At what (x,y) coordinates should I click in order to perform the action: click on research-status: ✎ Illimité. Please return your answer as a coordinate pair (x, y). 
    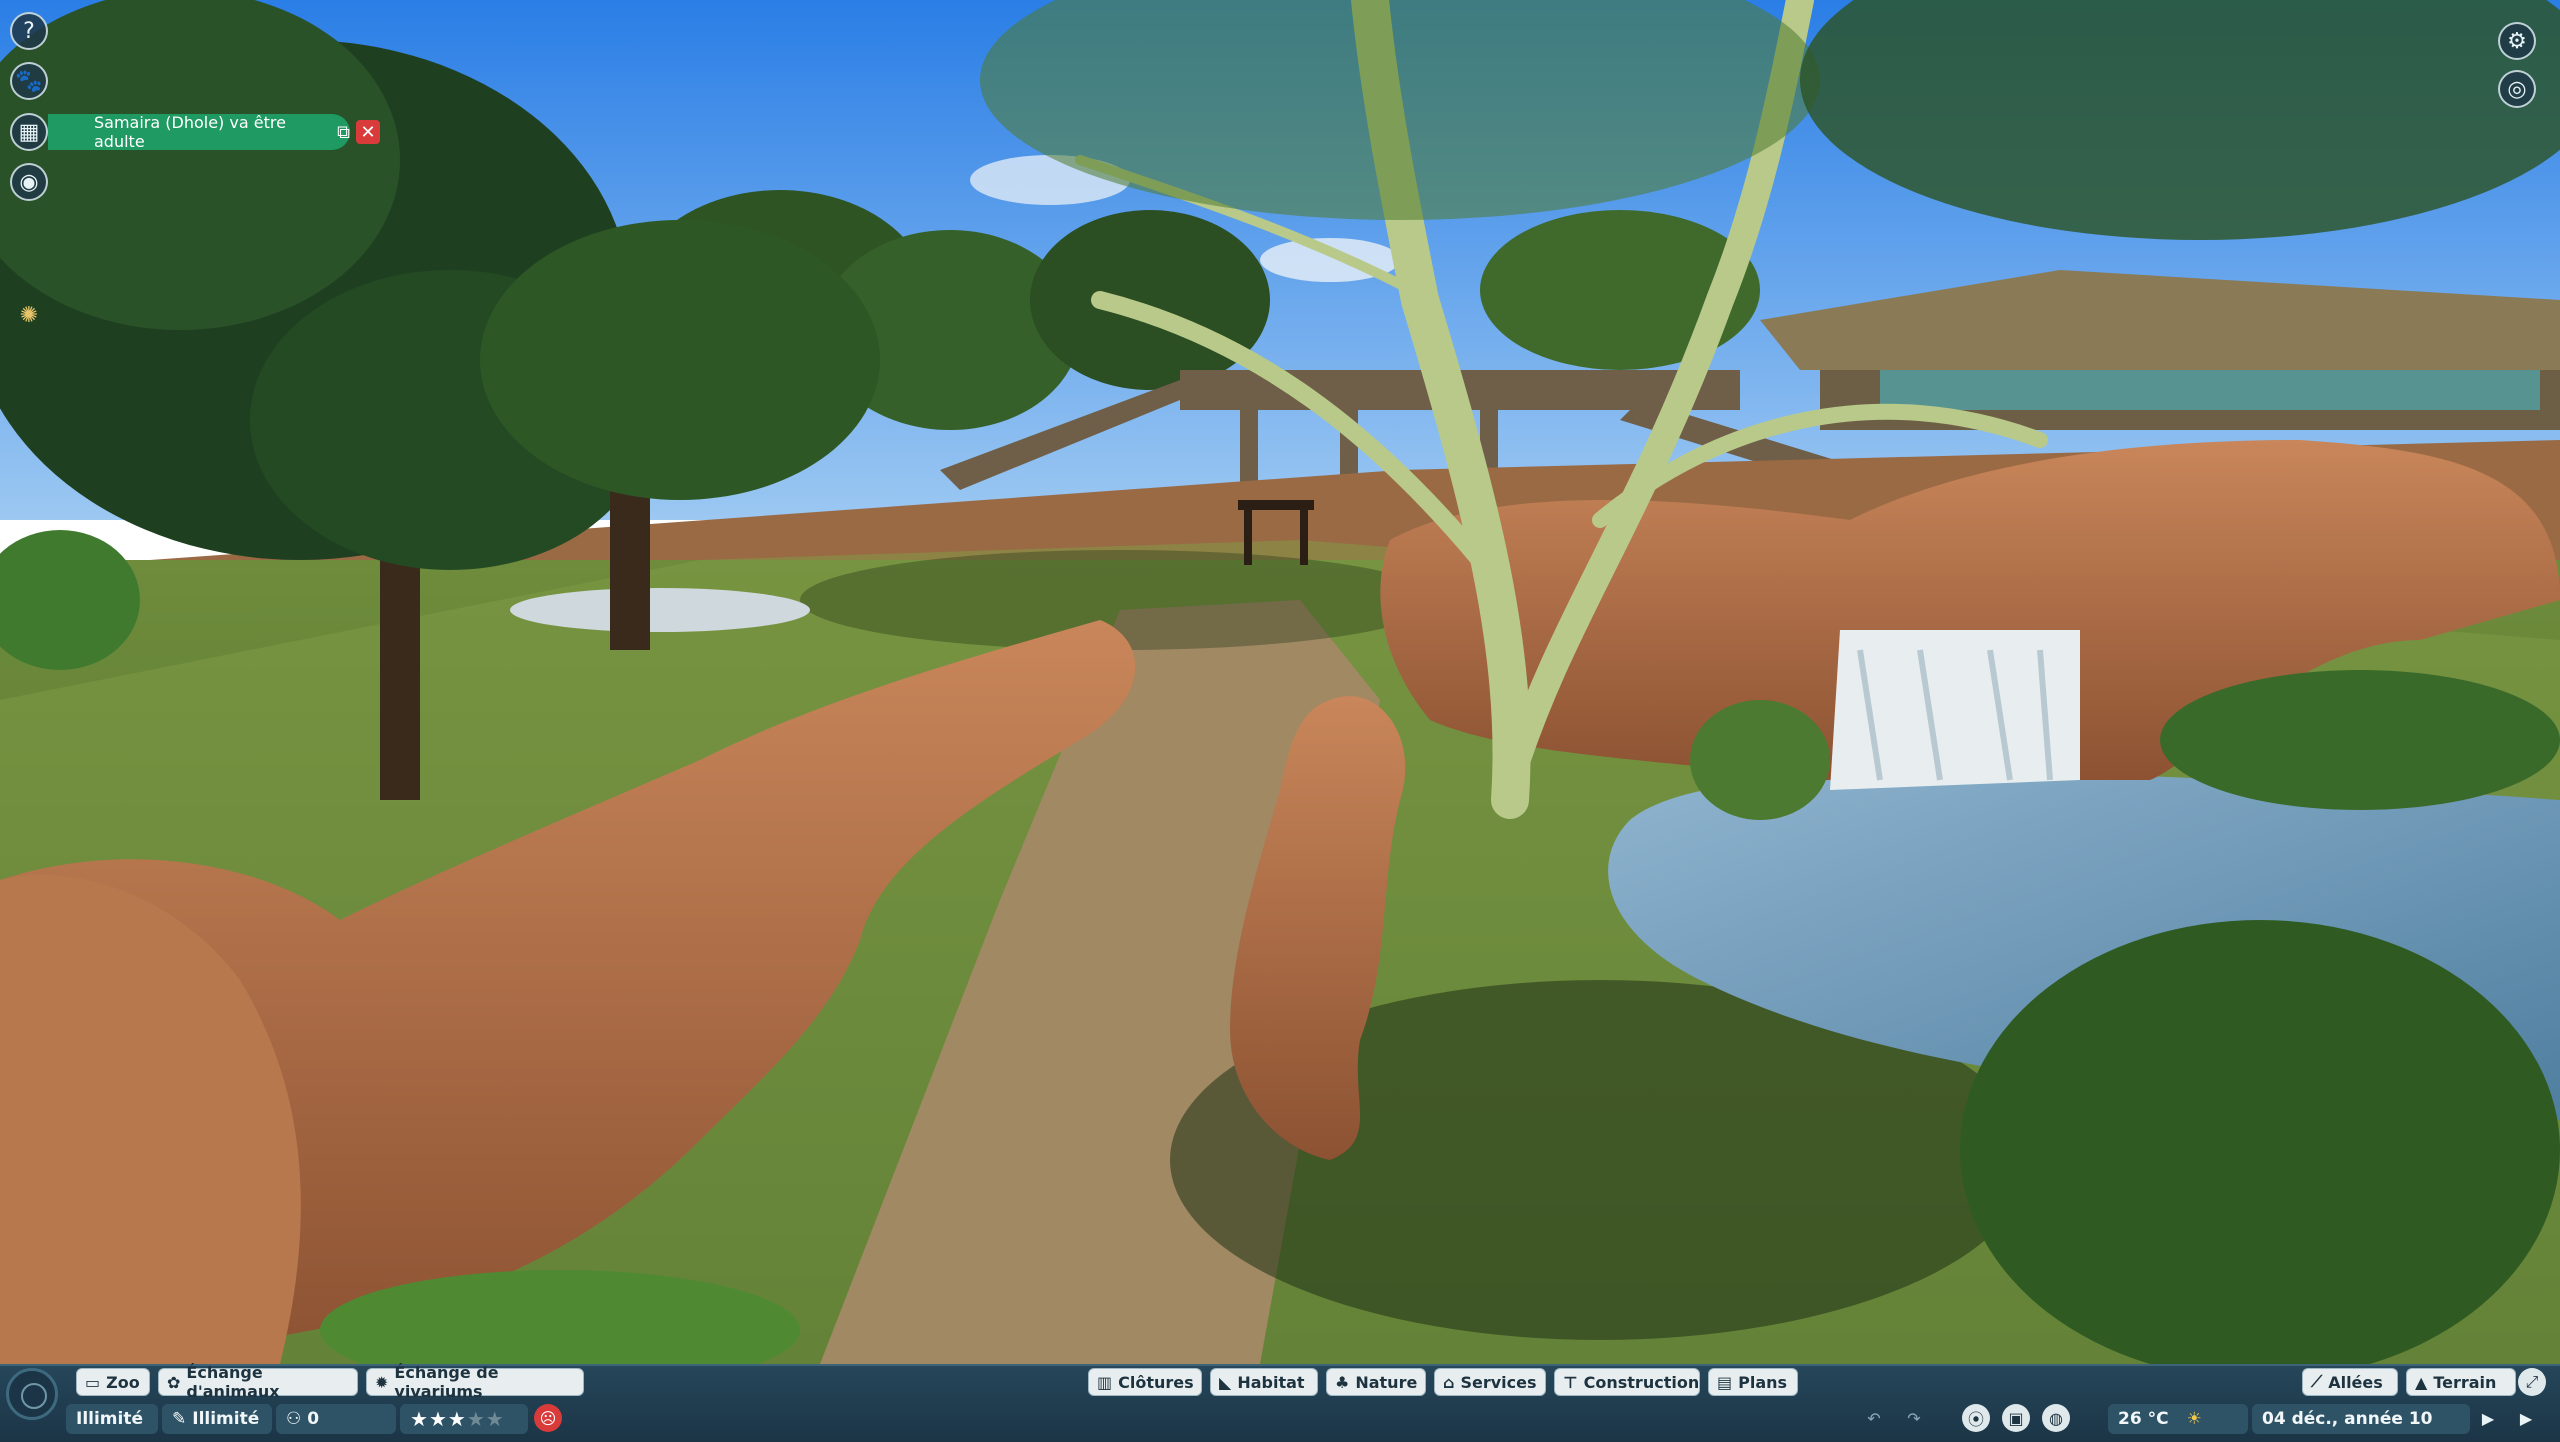
    Looking at the image, I should click on (217, 1419).